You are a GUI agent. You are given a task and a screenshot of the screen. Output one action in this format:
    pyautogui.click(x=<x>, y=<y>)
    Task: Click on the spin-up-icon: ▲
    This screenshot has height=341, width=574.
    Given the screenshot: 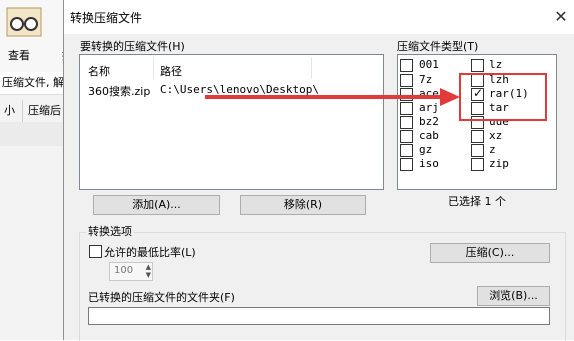 What is the action you would take?
    pyautogui.click(x=148, y=267)
    